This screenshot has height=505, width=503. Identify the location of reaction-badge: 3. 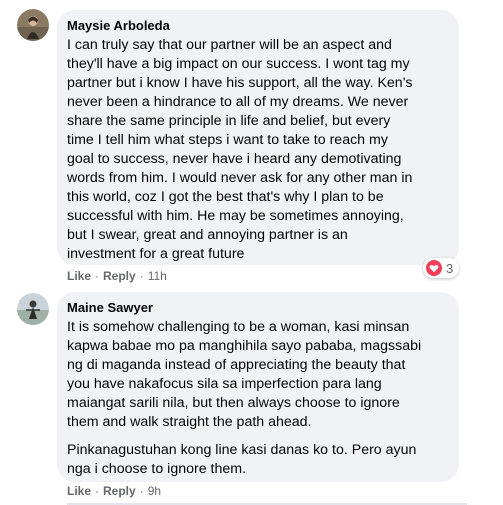
(441, 268).